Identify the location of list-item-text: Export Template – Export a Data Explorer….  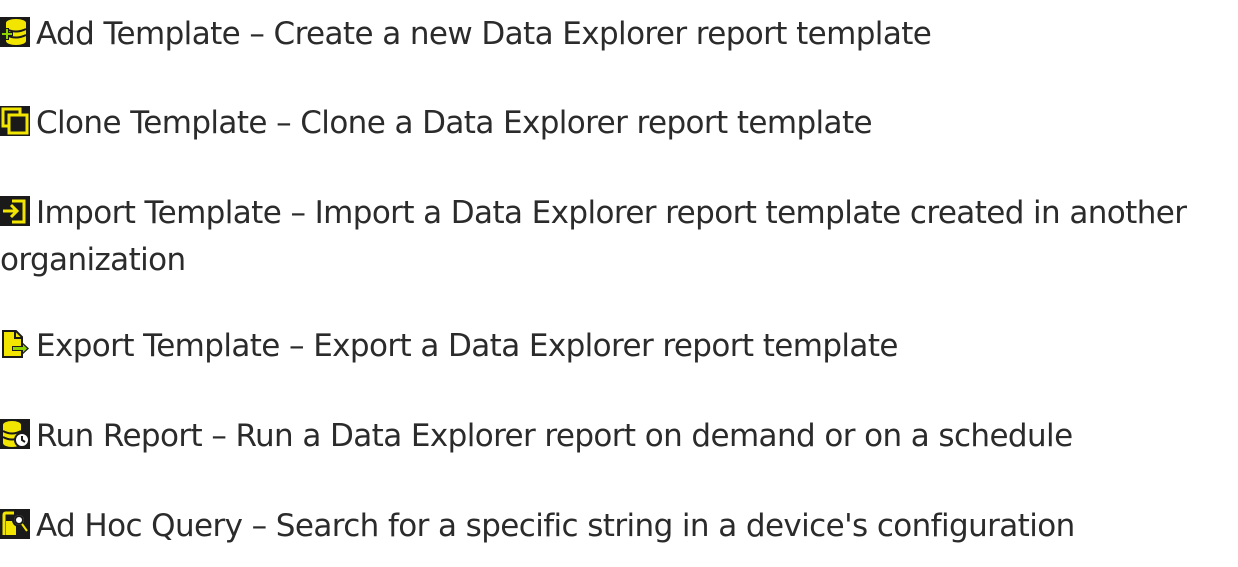
(467, 346).